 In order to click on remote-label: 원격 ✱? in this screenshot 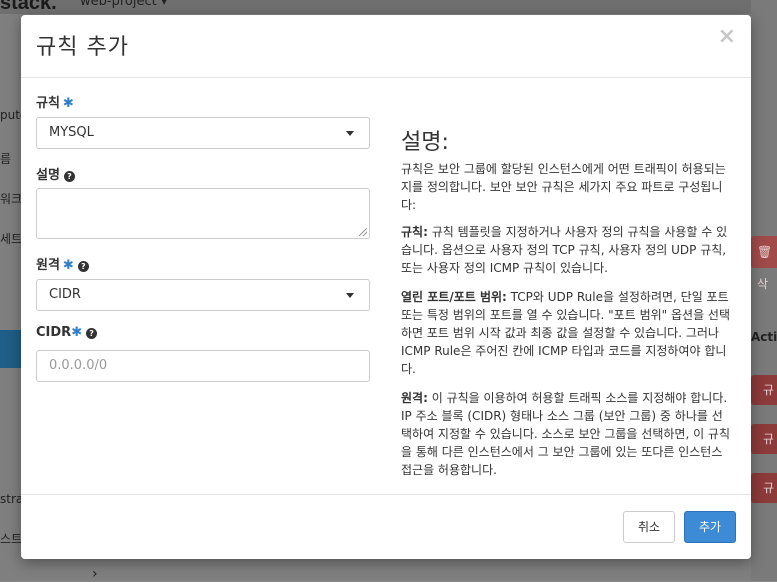, I will do `click(62, 263)`.